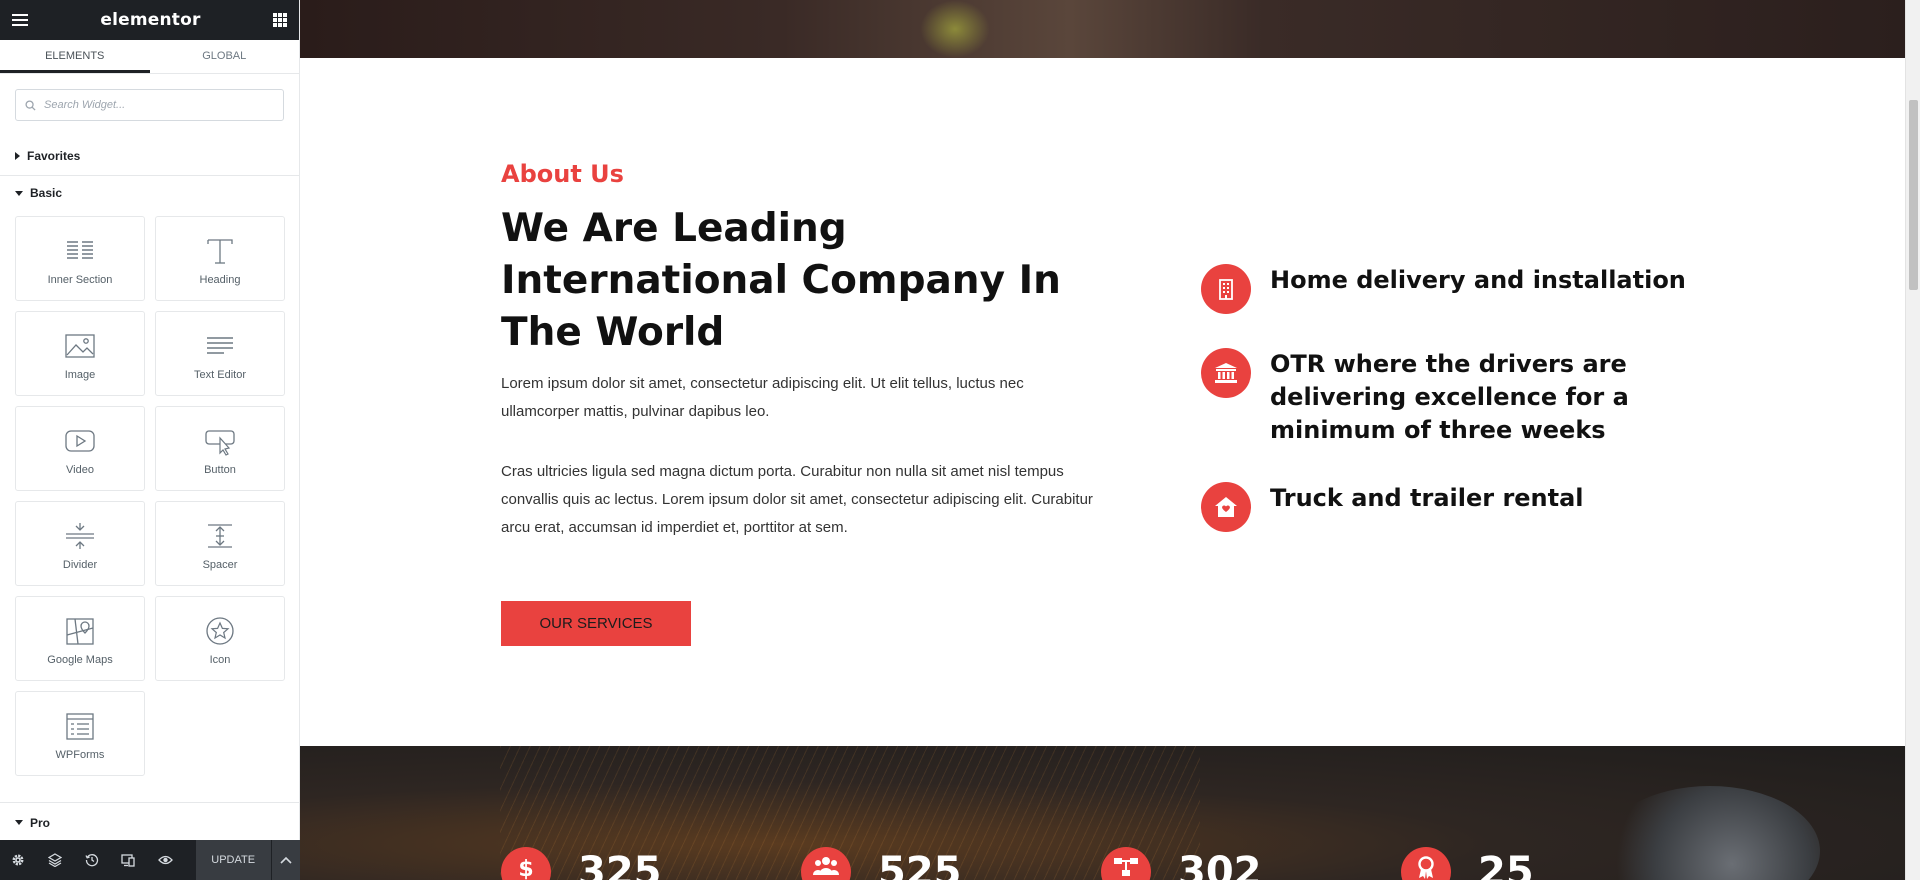  Describe the element at coordinates (1913, 195) in the screenshot. I see `scrollbar-thumb` at that location.